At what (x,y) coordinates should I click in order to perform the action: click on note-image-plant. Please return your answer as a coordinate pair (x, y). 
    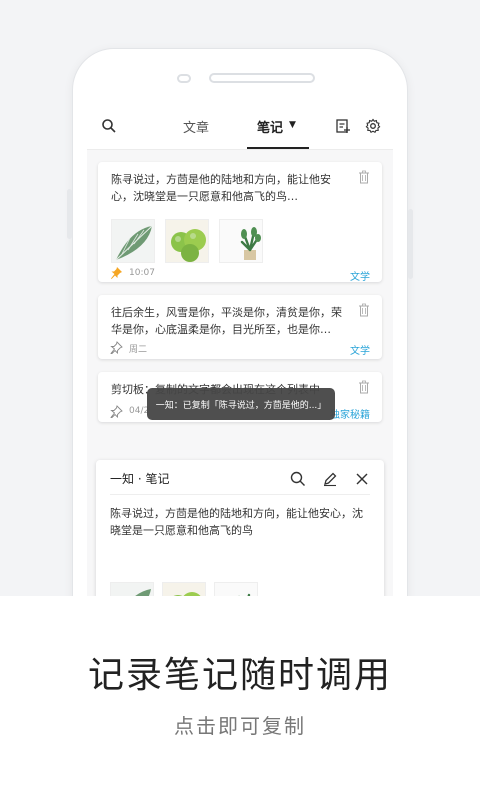
    Looking at the image, I should click on (241, 241).